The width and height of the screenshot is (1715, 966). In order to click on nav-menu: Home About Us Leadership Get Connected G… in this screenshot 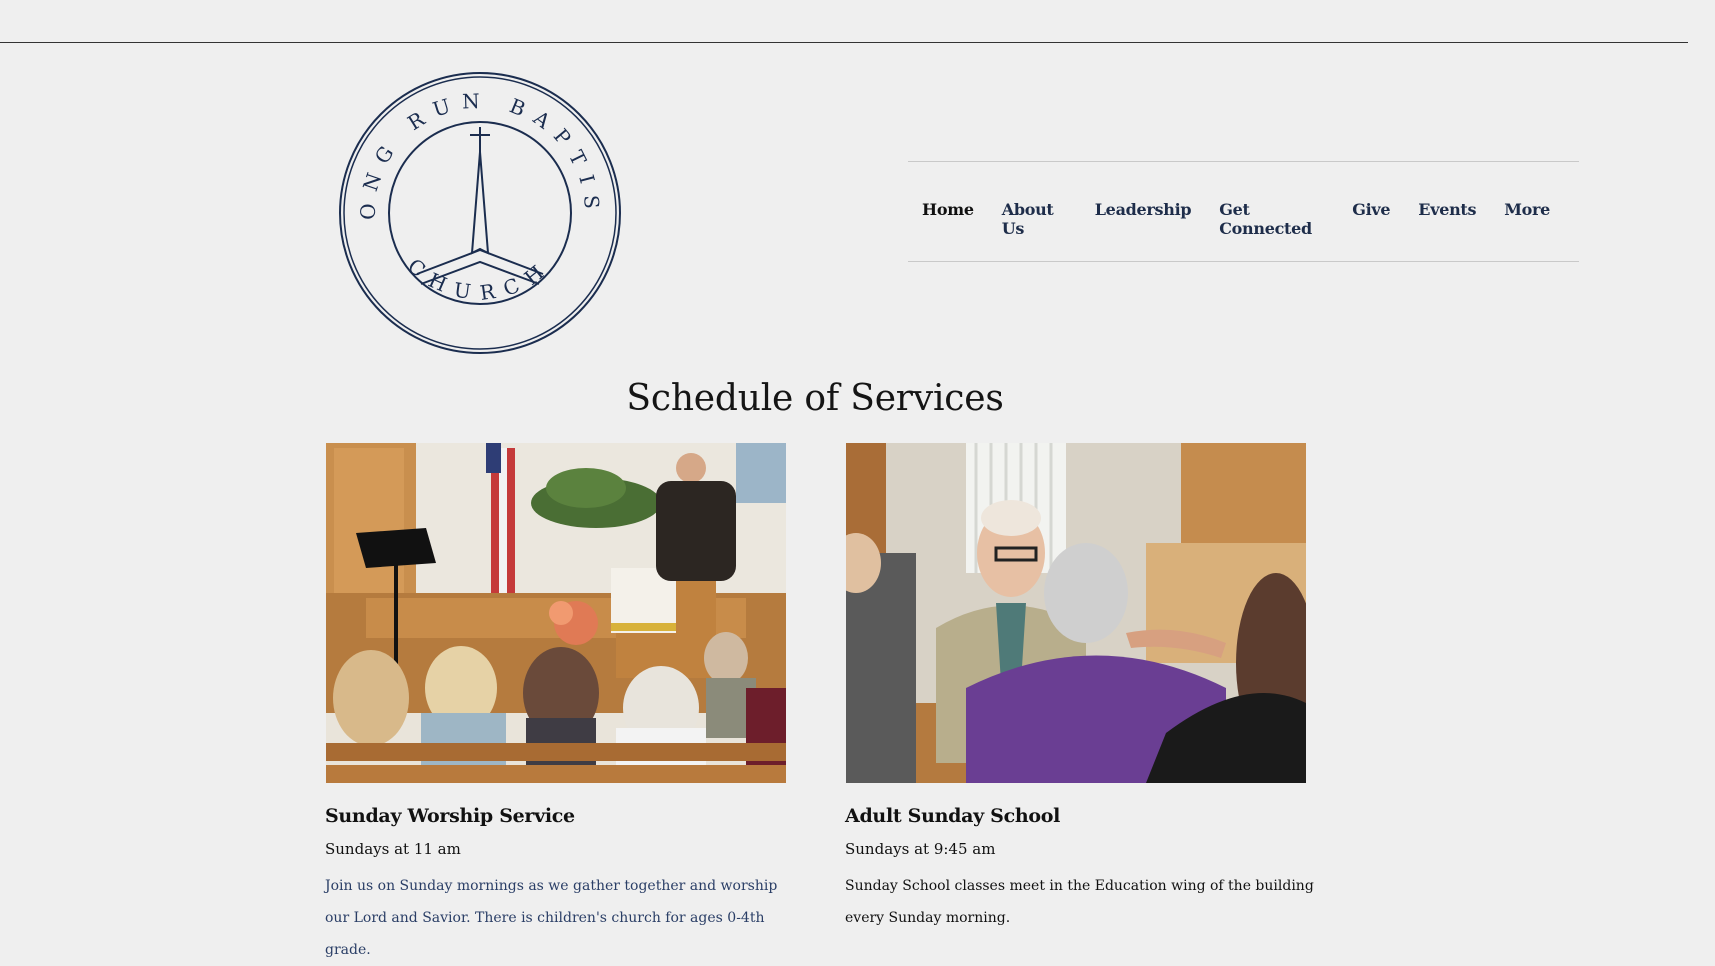, I will do `click(1236, 219)`.